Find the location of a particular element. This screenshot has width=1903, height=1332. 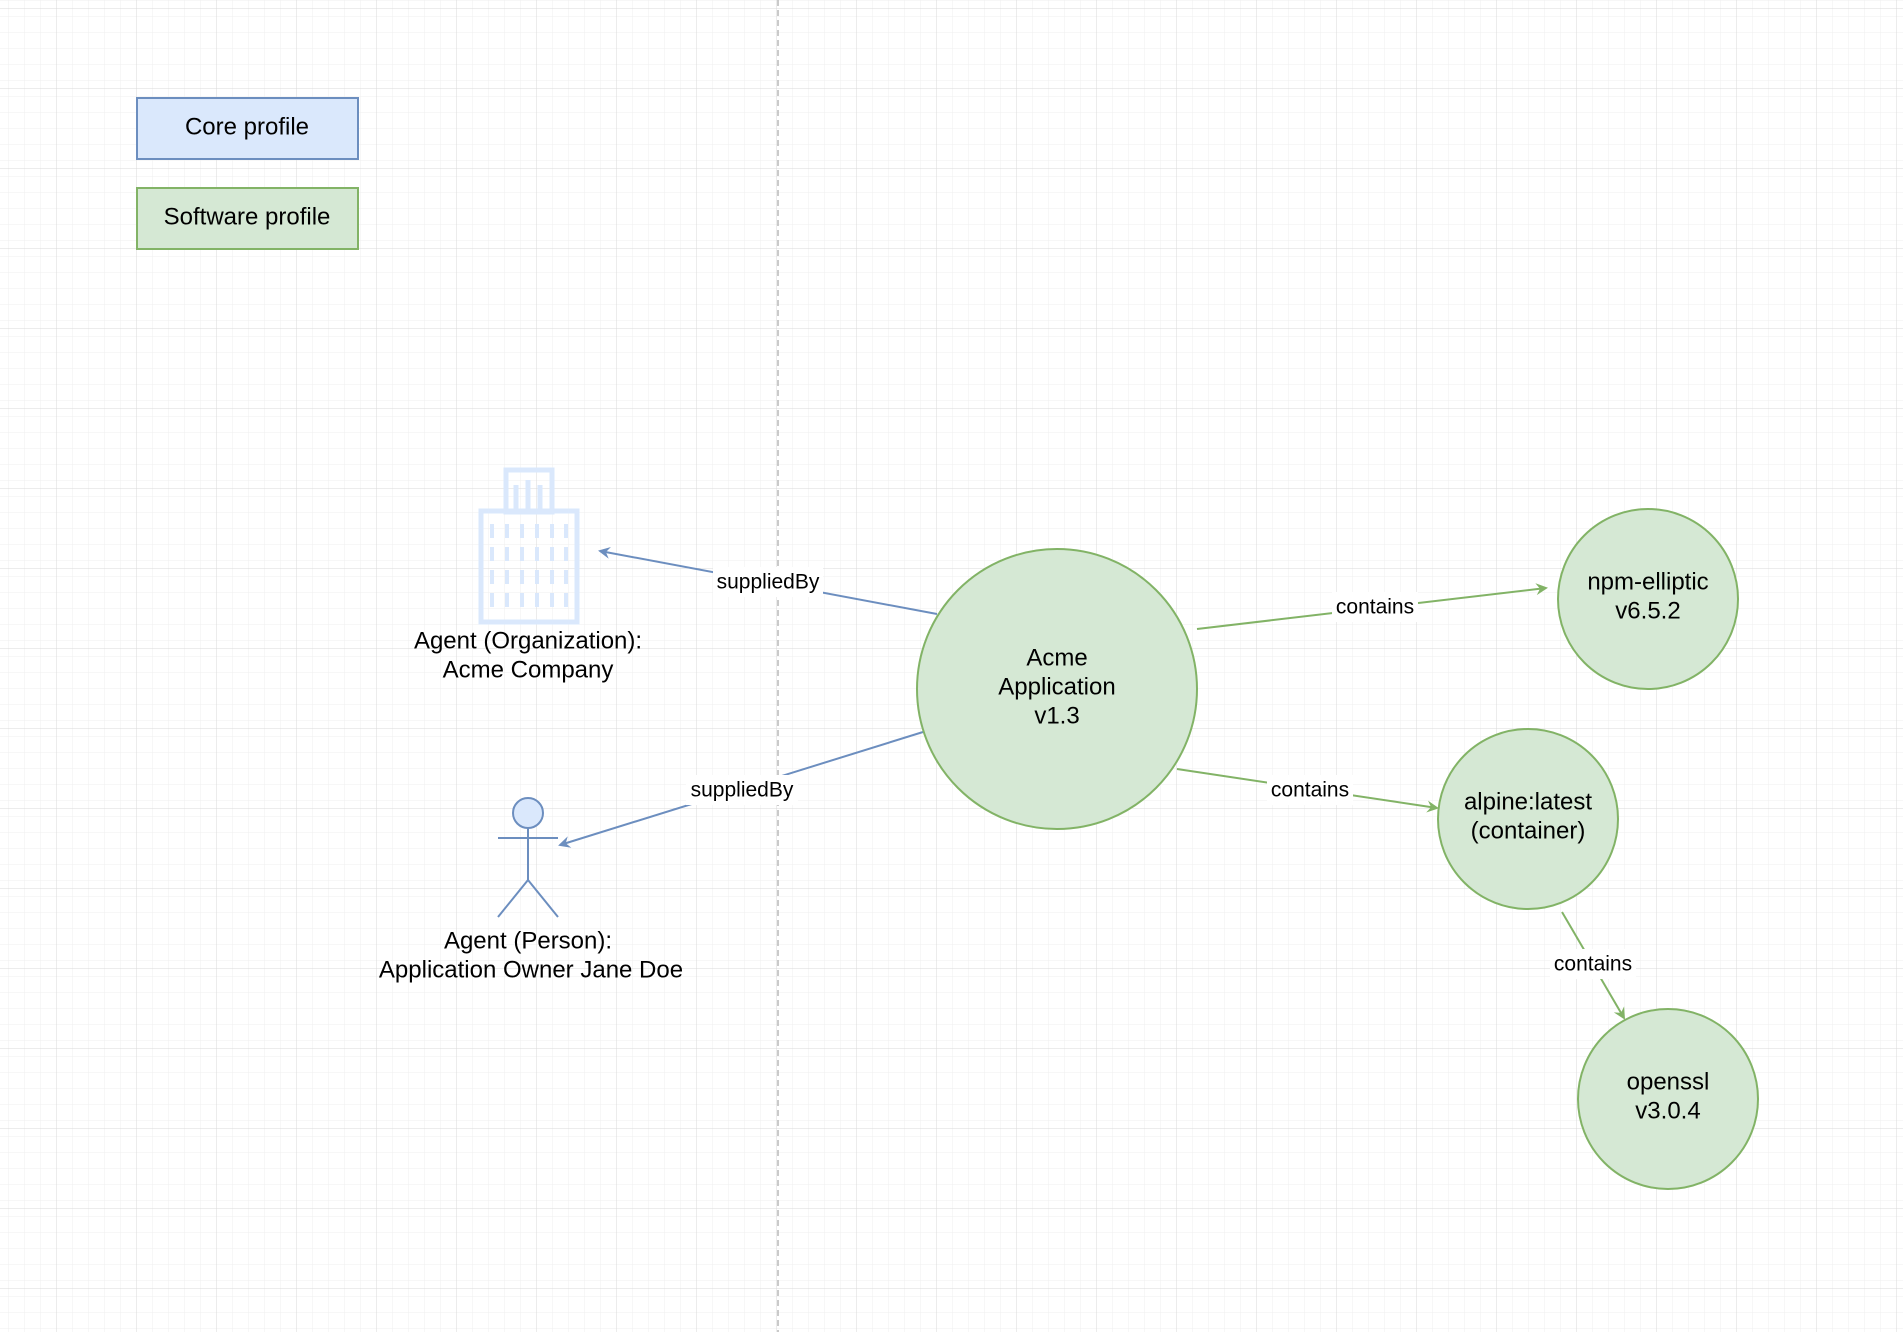

package-acme-application-node: Acme Application v1.3 is located at coordinates (1057, 689).